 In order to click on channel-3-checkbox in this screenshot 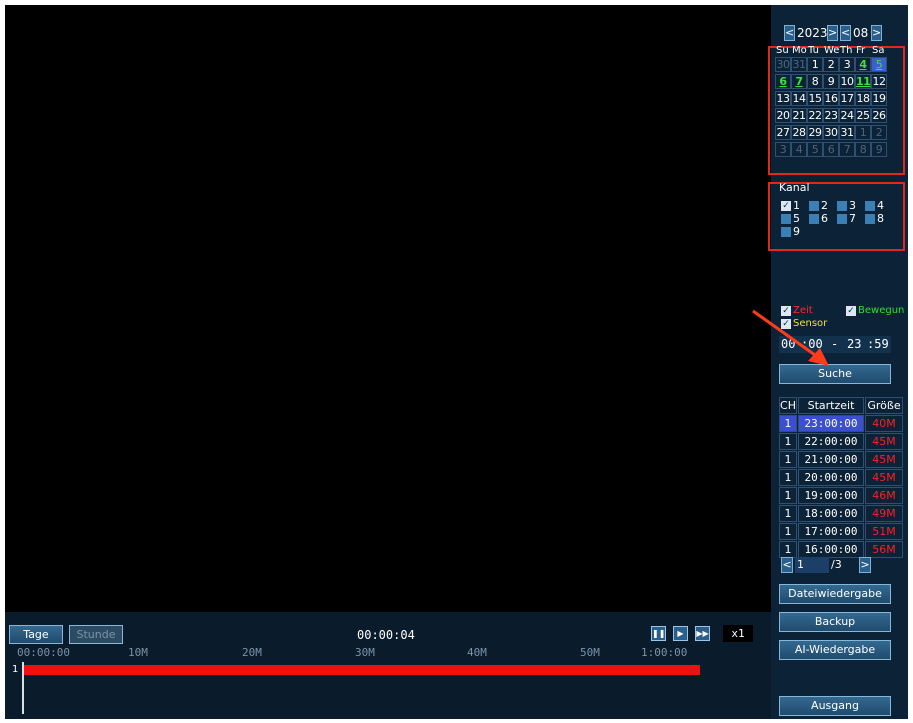, I will do `click(842, 206)`.